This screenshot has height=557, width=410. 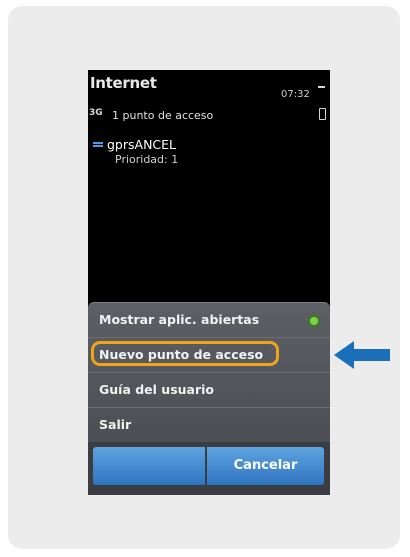 I want to click on battery-icon, so click(x=322, y=114).